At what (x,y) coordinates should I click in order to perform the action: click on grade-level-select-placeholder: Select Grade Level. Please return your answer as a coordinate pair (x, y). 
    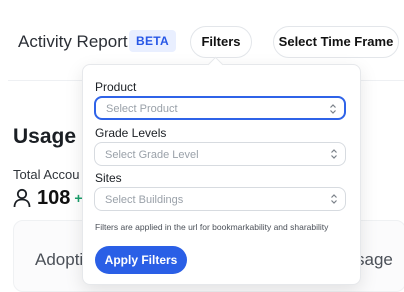
    Looking at the image, I should click on (152, 155).